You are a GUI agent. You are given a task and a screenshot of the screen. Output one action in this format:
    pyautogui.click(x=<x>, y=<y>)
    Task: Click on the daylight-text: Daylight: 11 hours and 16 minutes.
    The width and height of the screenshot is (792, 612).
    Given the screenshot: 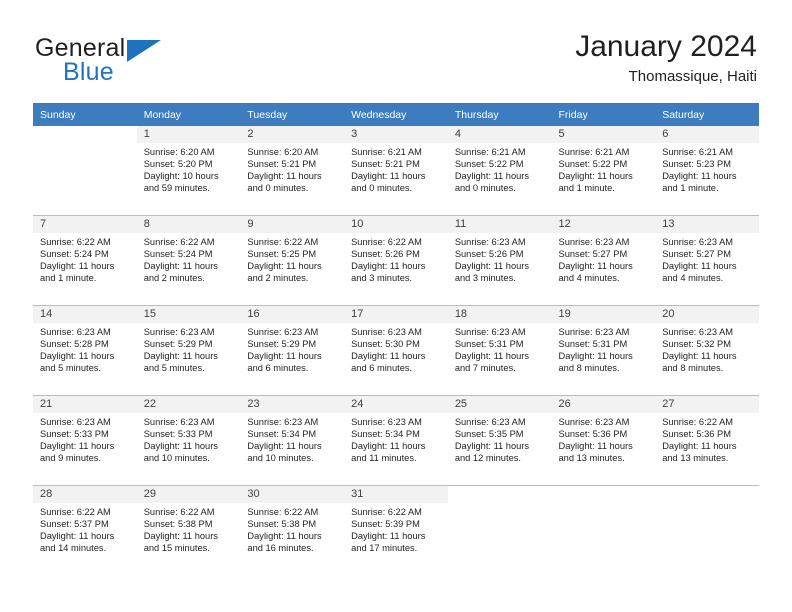 What is the action you would take?
    pyautogui.click(x=284, y=542)
    